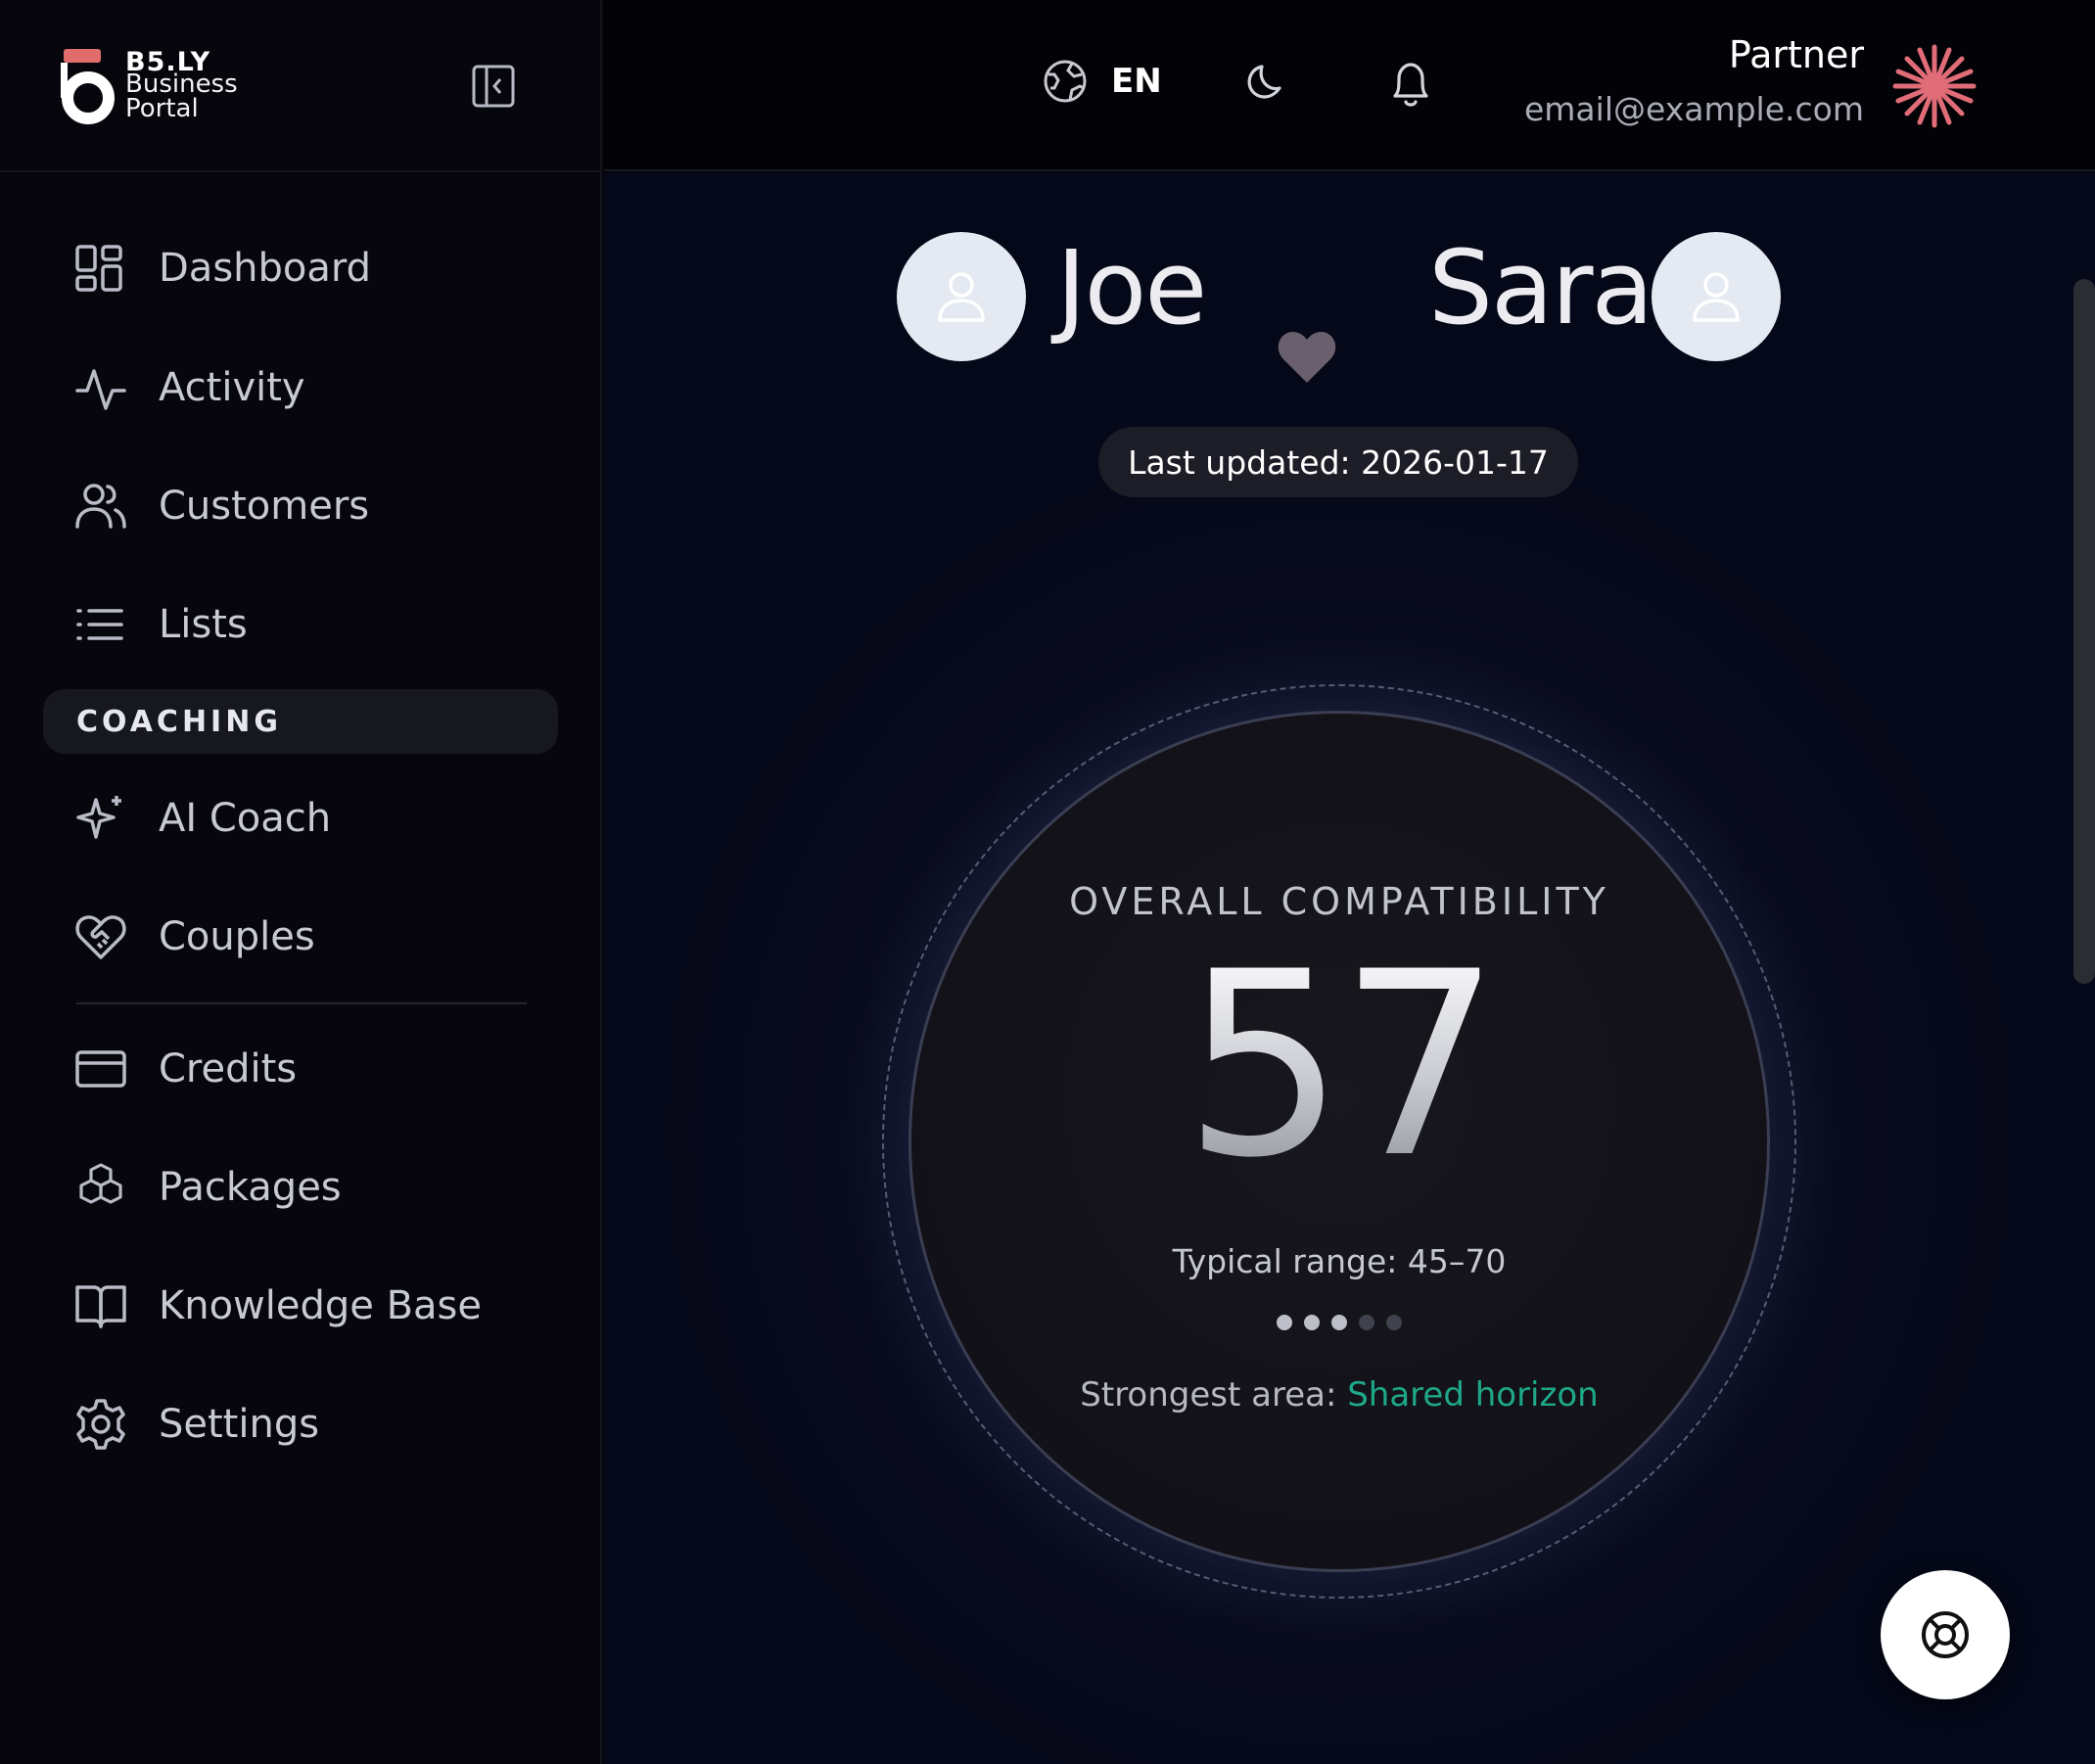 The height and width of the screenshot is (1764, 2095). I want to click on strongest-area-value: Shared horizon, so click(1473, 1395).